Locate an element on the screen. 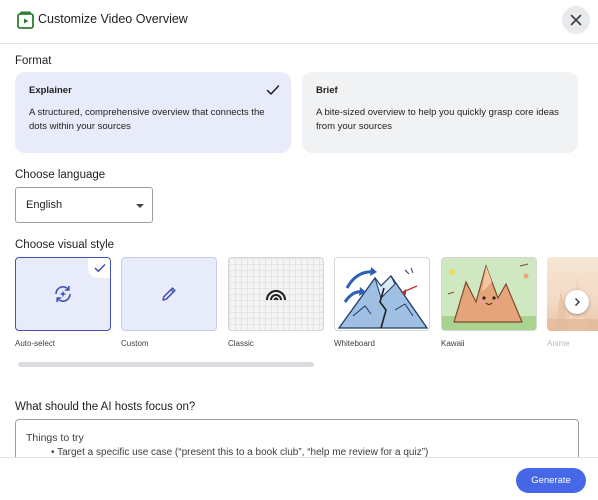 The width and height of the screenshot is (598, 500). style-label-auto-select: Auto-select is located at coordinates (35, 343).